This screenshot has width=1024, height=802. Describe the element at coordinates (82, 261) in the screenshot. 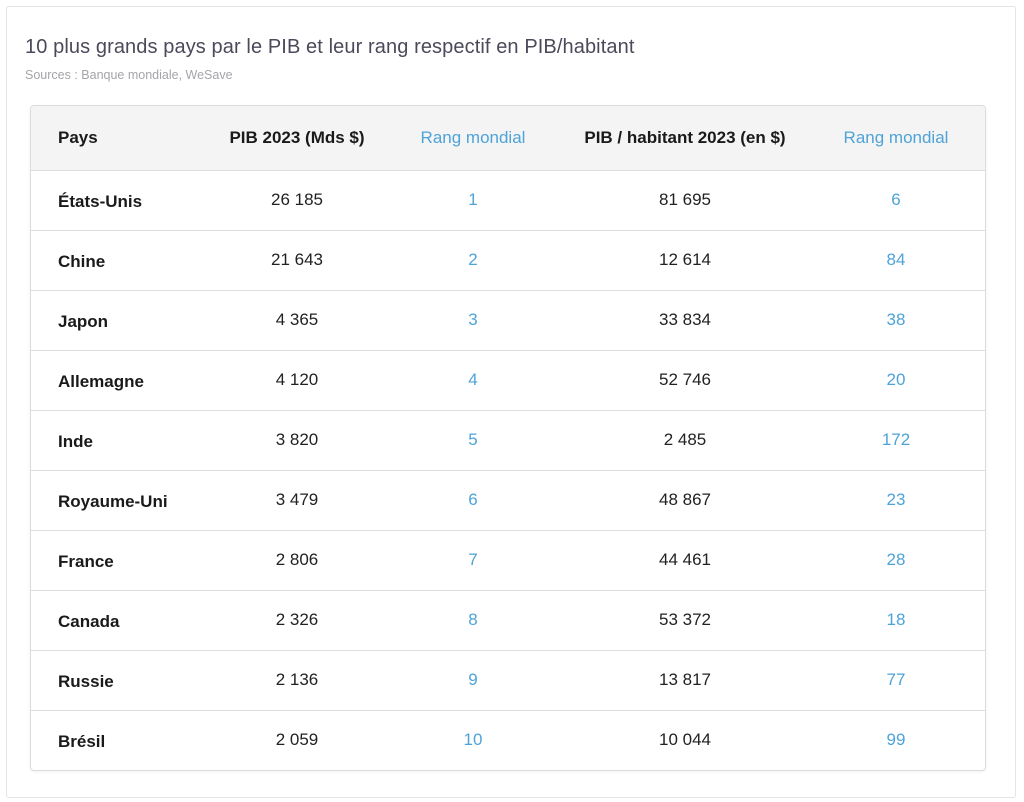

I see `country-cell: Chine` at that location.